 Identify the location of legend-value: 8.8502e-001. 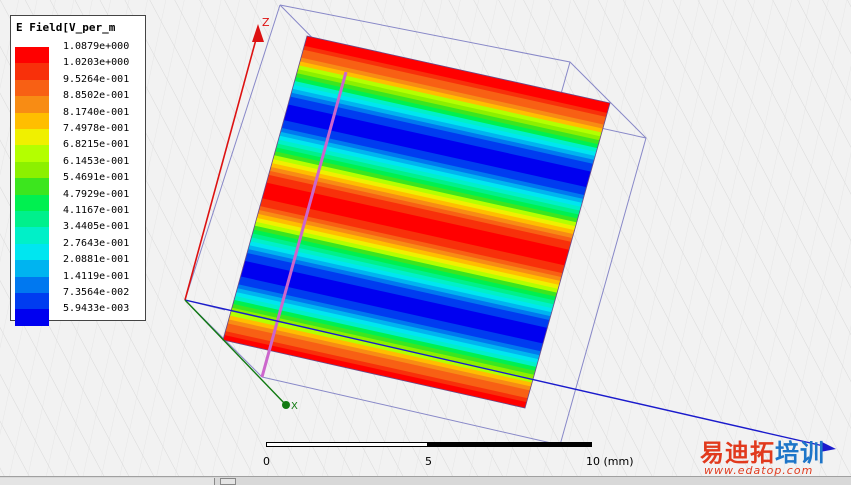
(96, 96).